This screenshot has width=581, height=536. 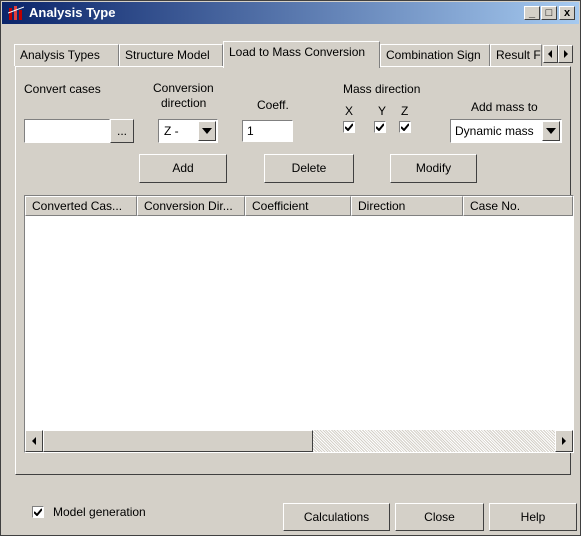 I want to click on coeff-value: 1, so click(x=250, y=131).